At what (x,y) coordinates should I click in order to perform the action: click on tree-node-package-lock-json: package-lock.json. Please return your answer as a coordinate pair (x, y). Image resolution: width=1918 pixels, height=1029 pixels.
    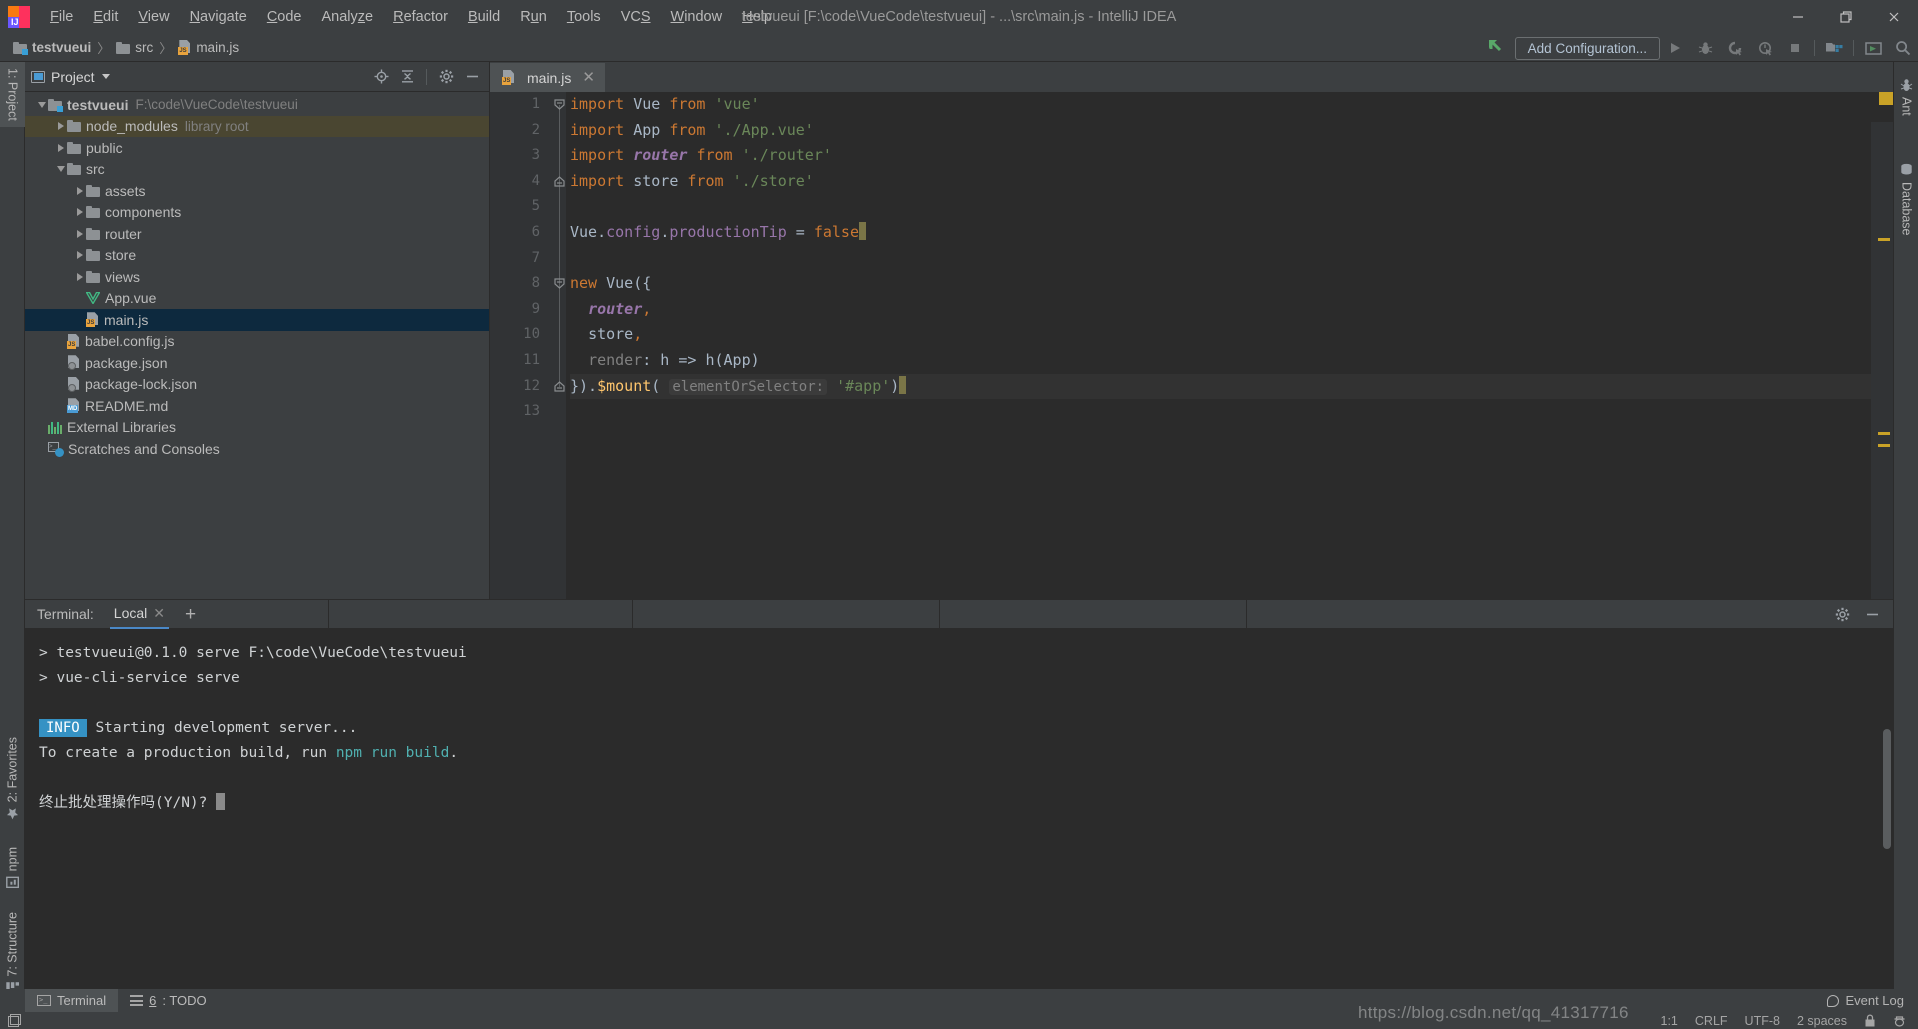
    Looking at the image, I should click on (257, 385).